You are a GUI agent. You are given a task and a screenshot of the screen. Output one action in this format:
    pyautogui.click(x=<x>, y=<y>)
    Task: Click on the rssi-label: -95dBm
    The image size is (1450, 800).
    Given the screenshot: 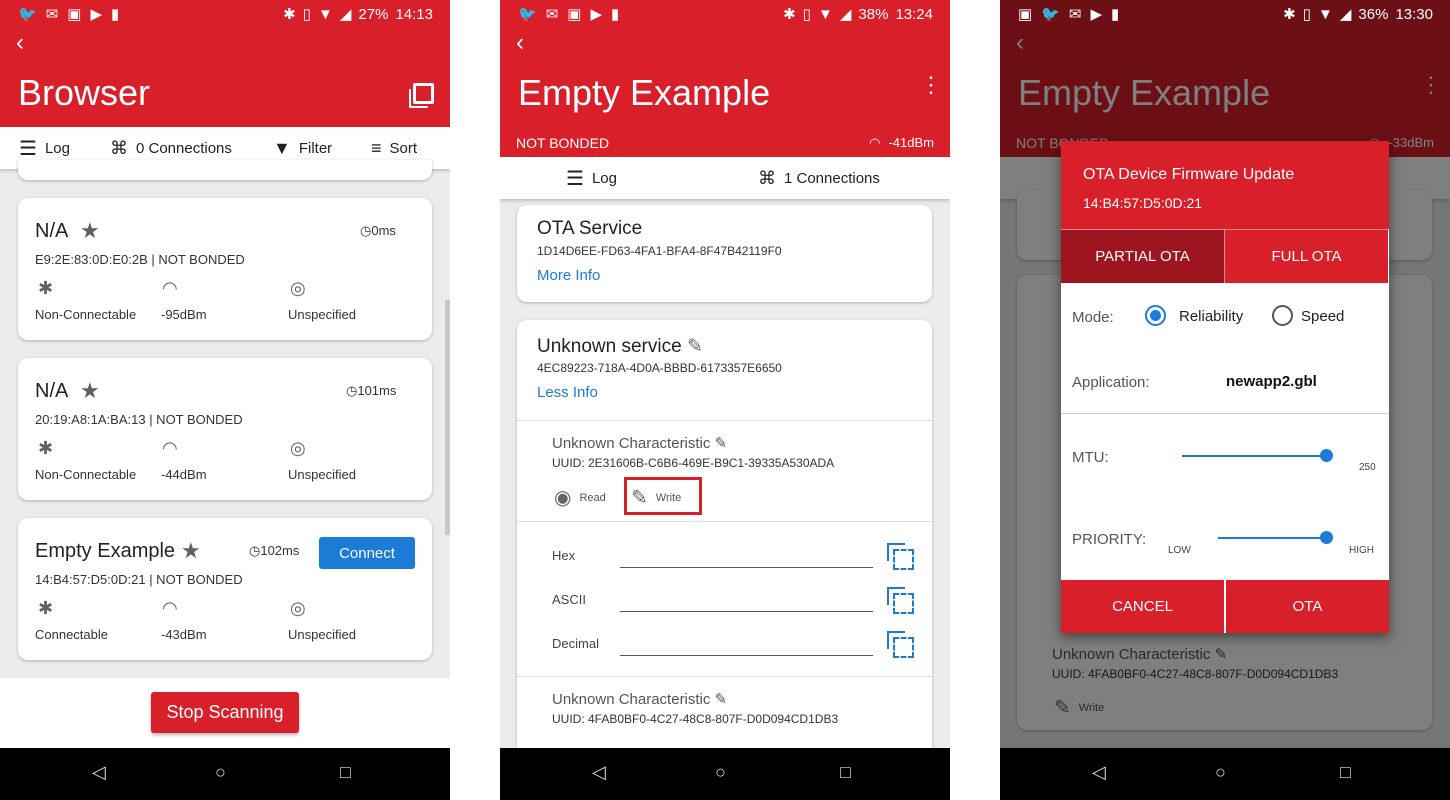 What is the action you would take?
    pyautogui.click(x=184, y=314)
    